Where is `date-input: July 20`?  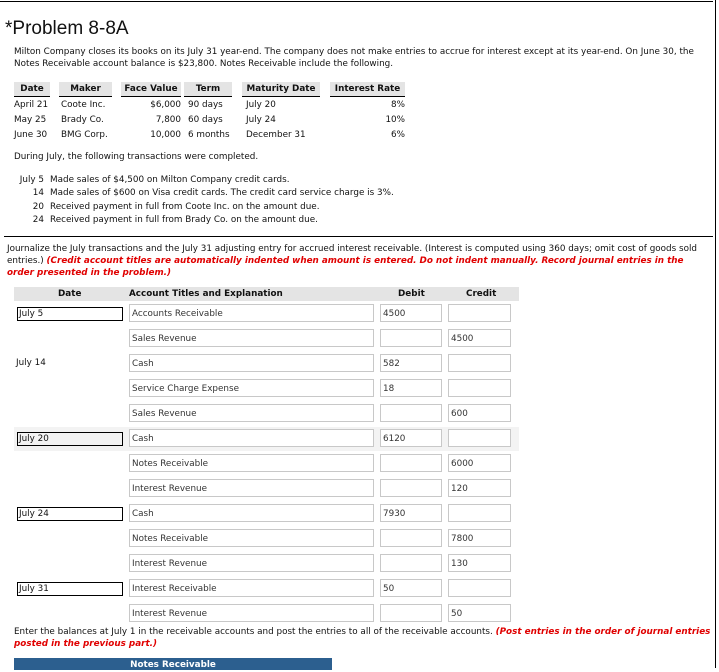
date-input: July 20 is located at coordinates (70, 439).